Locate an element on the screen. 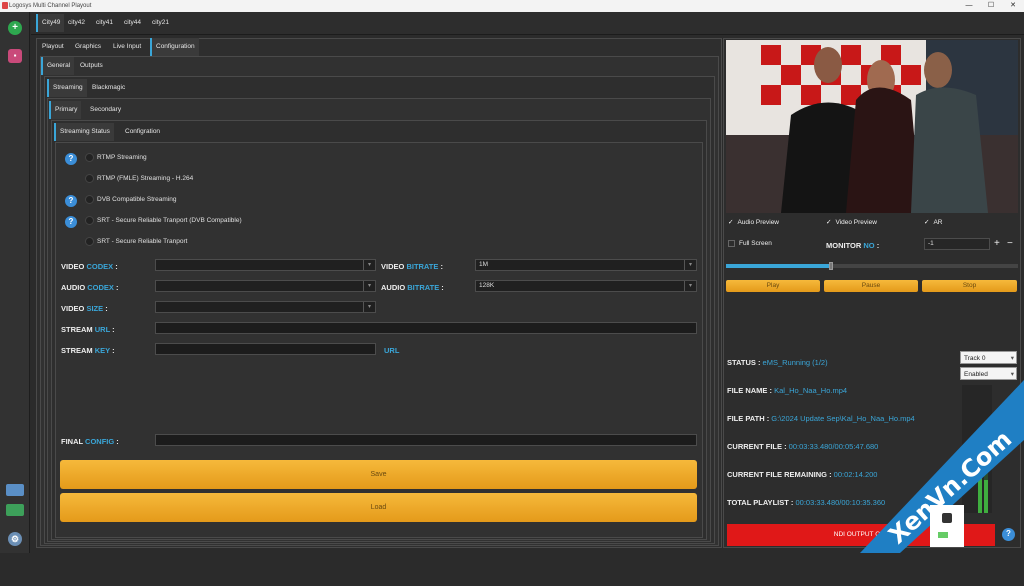 This screenshot has width=1024, height=586. tab-city42: city42 is located at coordinates (76, 23).